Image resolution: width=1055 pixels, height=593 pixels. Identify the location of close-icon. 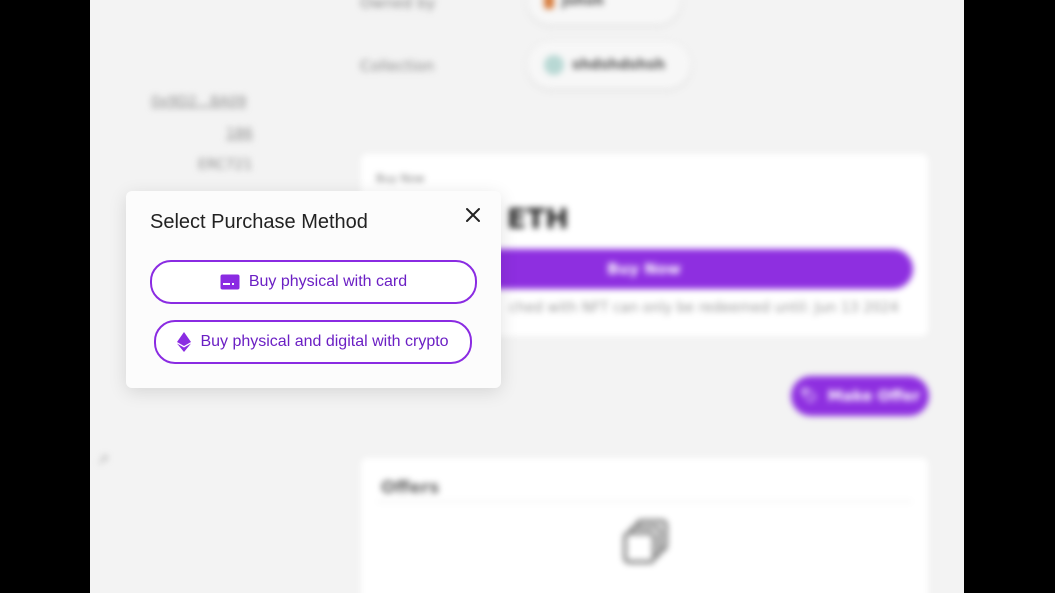
(473, 215).